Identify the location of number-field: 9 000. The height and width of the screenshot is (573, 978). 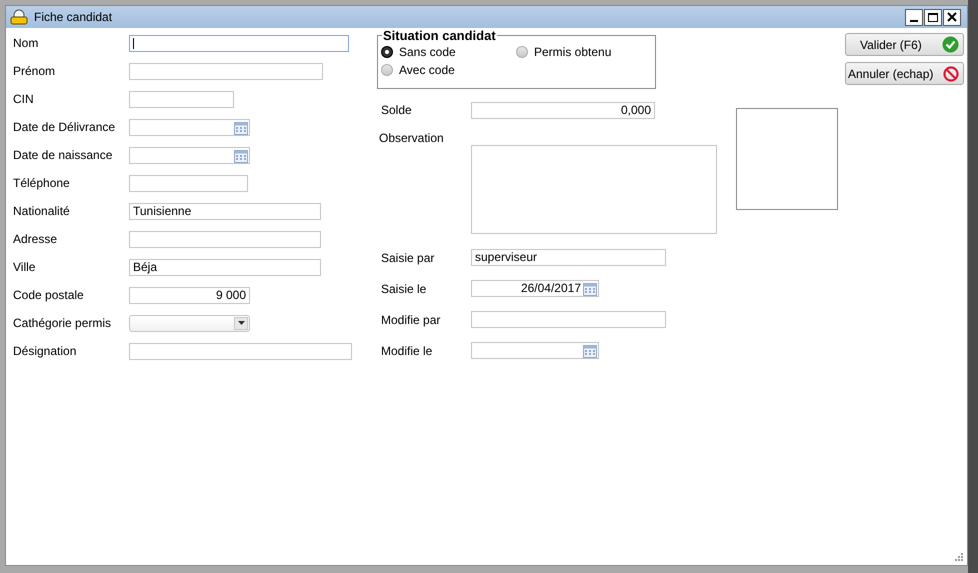
(189, 295).